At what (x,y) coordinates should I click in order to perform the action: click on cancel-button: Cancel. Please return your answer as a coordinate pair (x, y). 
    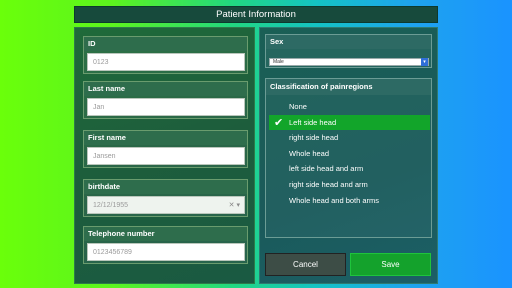
    Looking at the image, I should click on (305, 264).